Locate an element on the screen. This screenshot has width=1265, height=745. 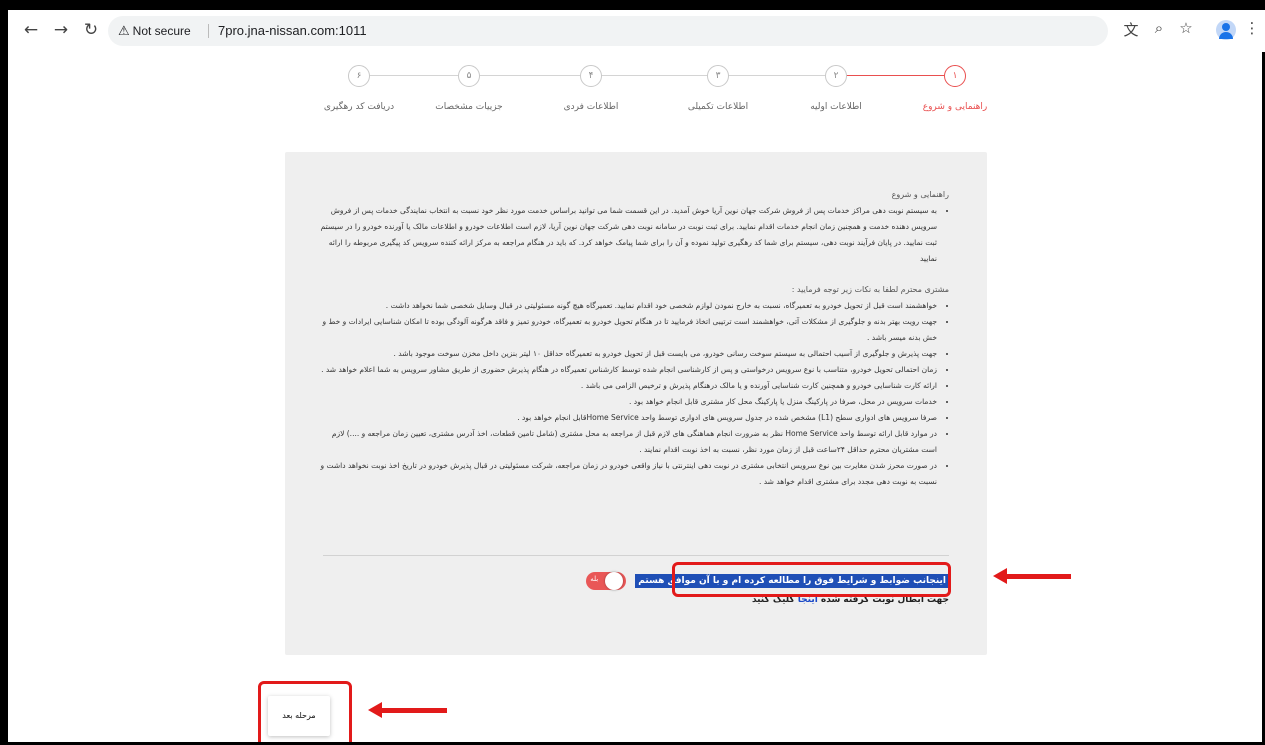
agreement-toggle: بله is located at coordinates (606, 580).